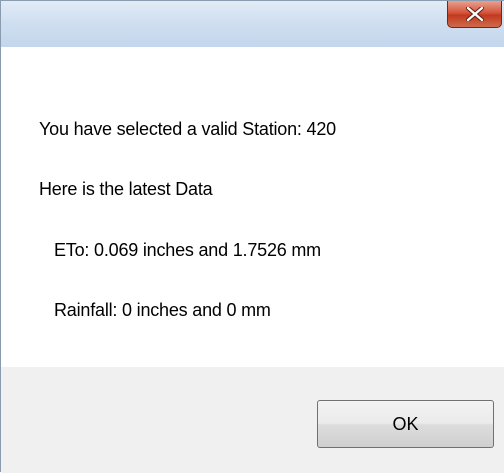 The image size is (504, 473). I want to click on close-x-icon, so click(474, 14).